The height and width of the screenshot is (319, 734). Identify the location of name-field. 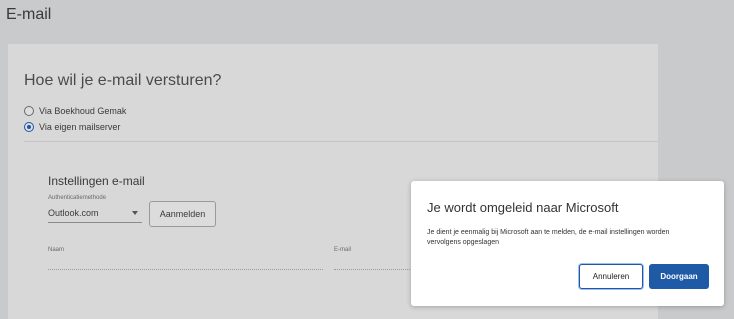
(185, 269).